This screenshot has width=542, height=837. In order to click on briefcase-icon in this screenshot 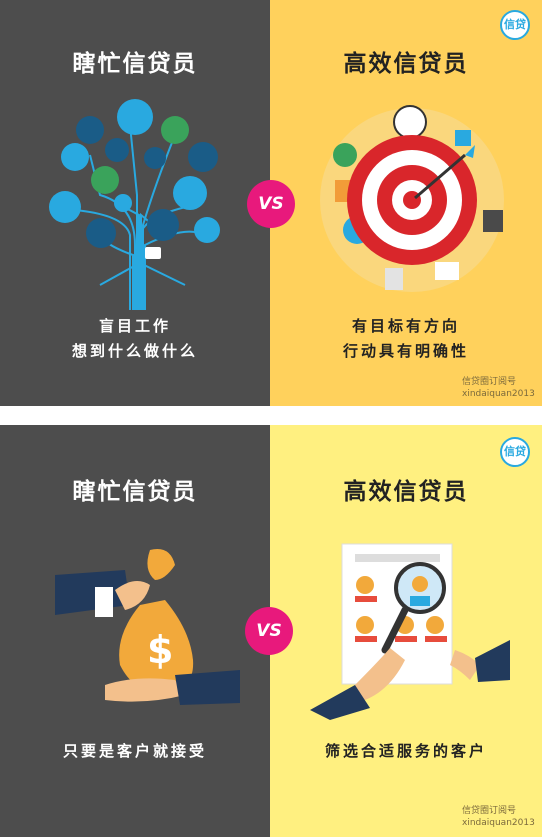, I will do `click(493, 221)`.